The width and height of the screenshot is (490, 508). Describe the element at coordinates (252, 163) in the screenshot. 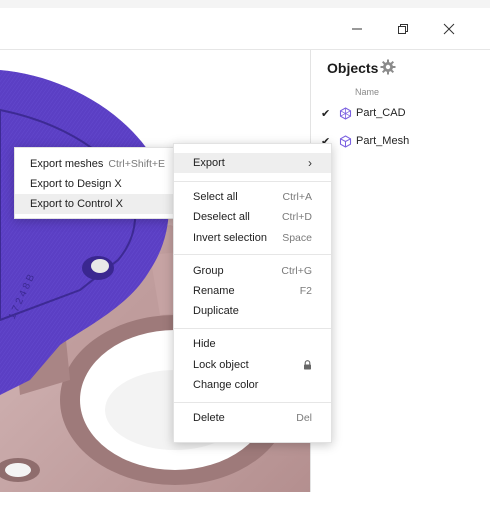

I see `menu-item-export: Export ›` at that location.